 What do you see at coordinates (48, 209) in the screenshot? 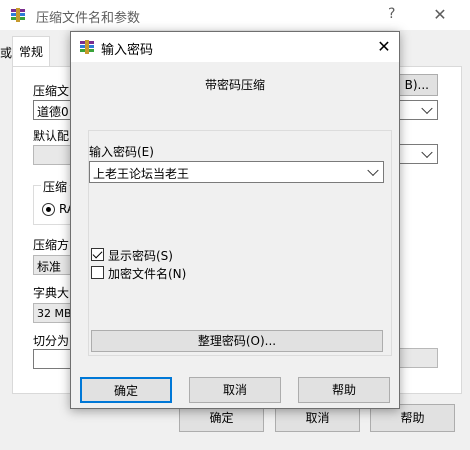
I see `format-radio-rar` at bounding box center [48, 209].